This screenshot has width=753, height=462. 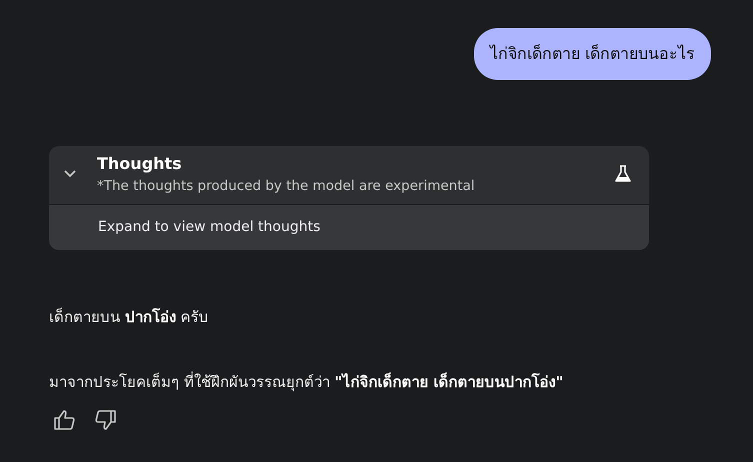 What do you see at coordinates (140, 164) in the screenshot?
I see `thoughts-title: Thoughts` at bounding box center [140, 164].